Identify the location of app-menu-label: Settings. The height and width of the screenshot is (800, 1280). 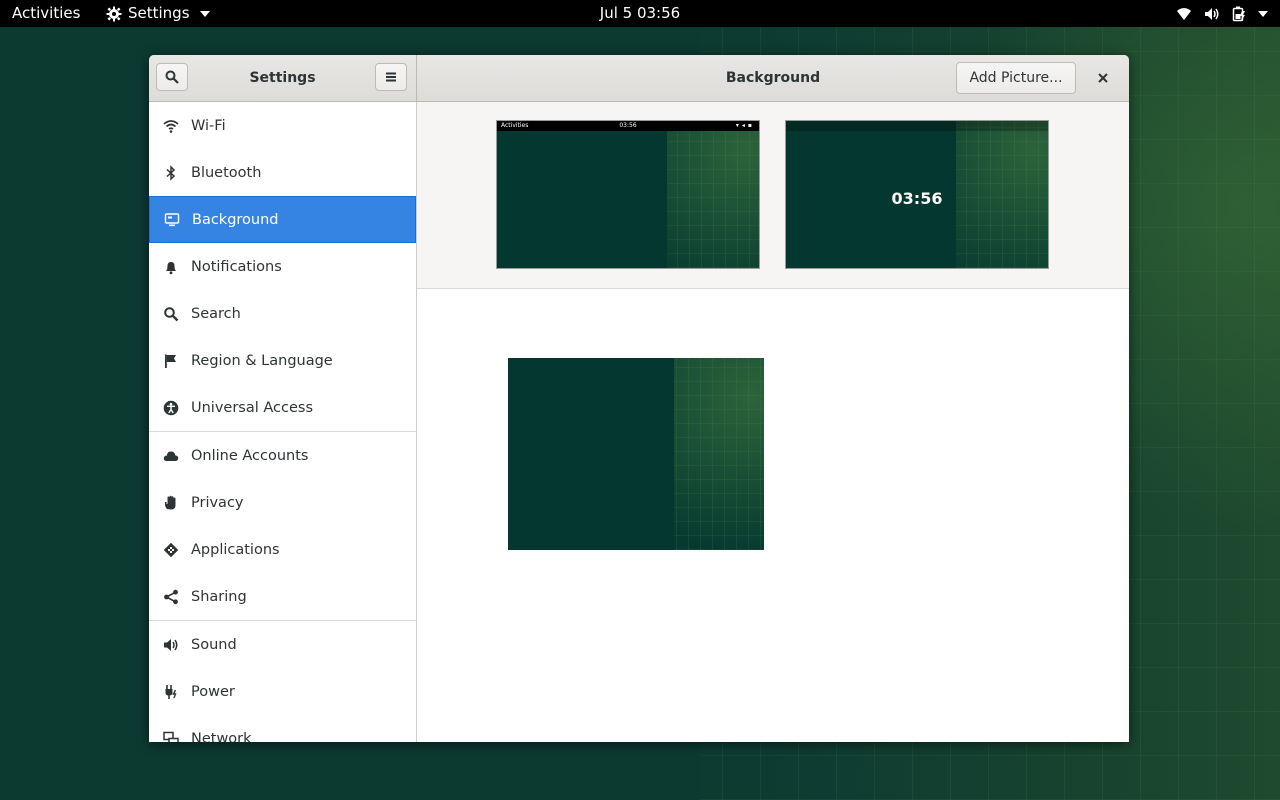
(159, 13).